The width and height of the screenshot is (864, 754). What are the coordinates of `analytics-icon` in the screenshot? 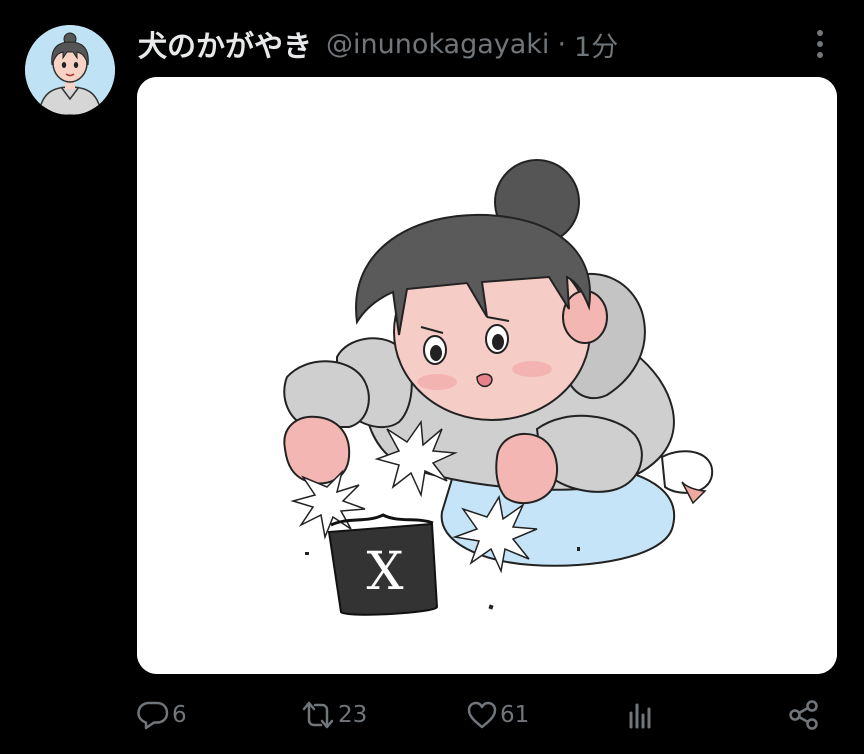 It's located at (640, 716).